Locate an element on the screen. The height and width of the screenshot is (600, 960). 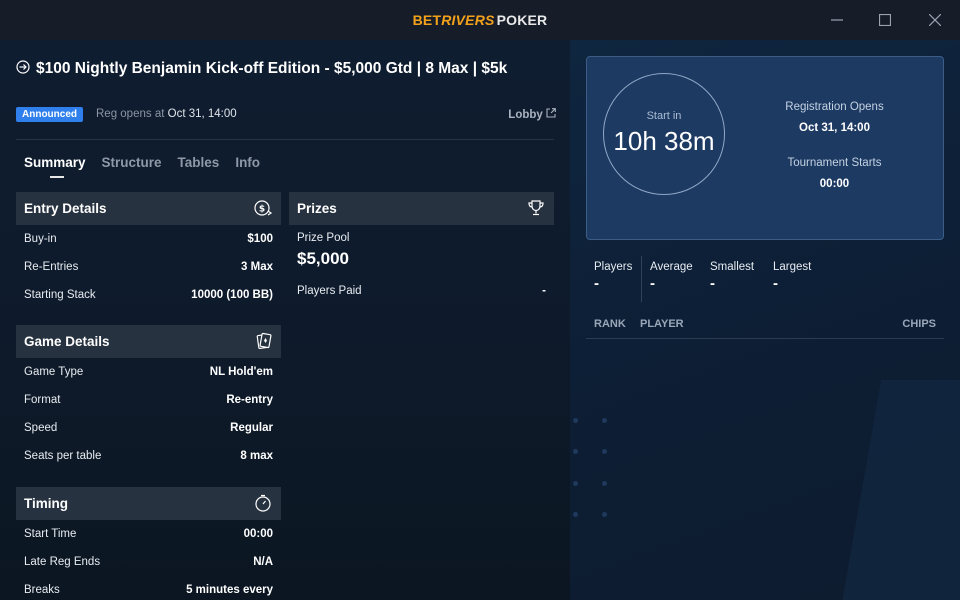
late-reg-value: N/A is located at coordinates (263, 562).